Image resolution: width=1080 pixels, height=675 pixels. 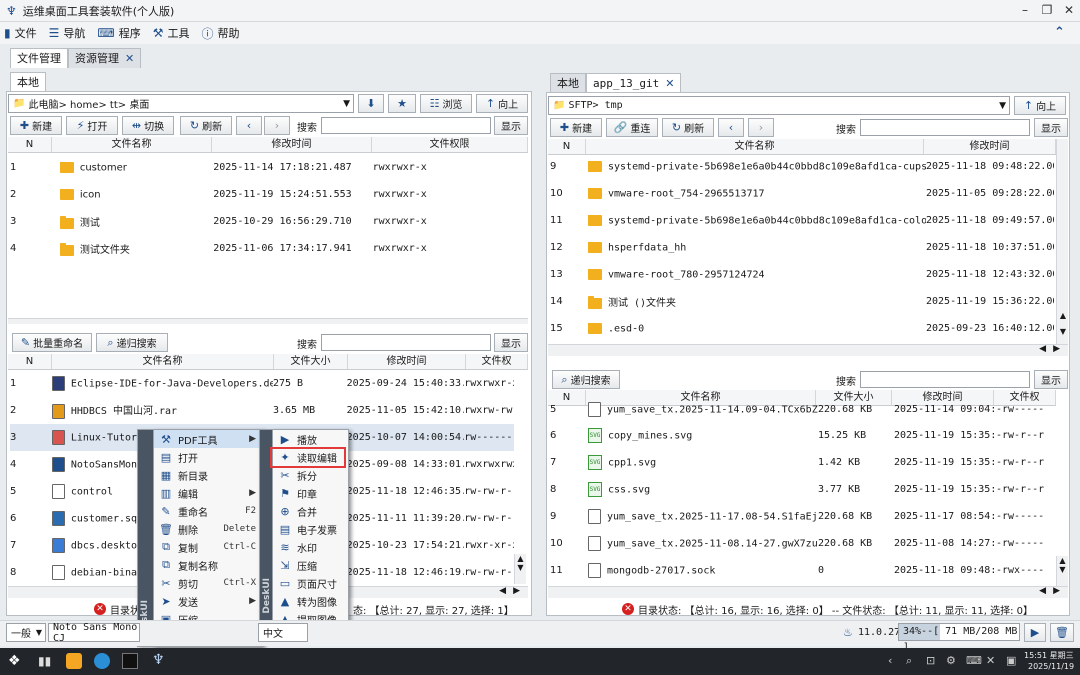 What do you see at coordinates (731, 127) in the screenshot?
I see `right-back-button: ‹` at bounding box center [731, 127].